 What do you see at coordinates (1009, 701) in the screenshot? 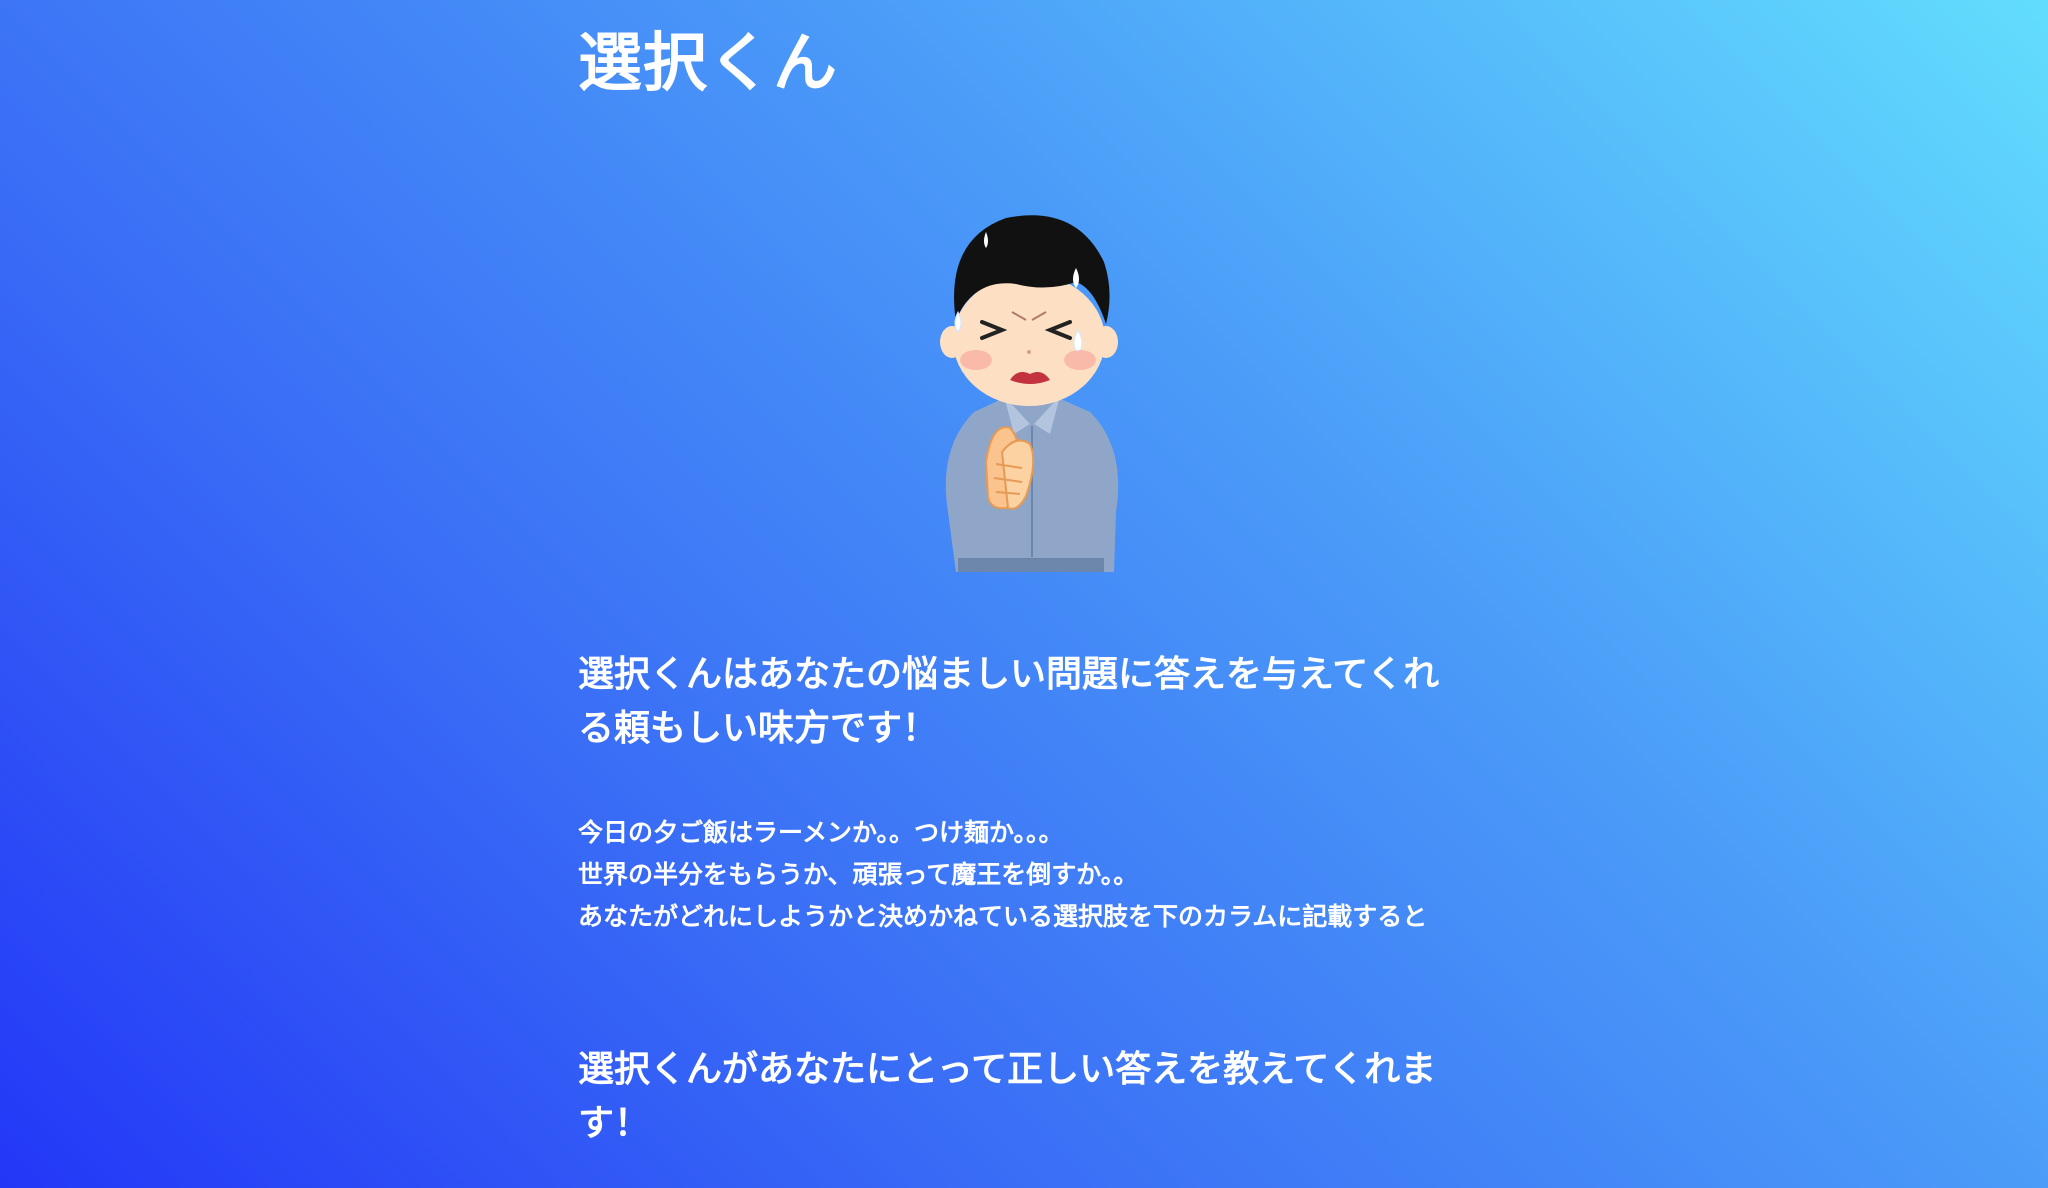
I see `tagline: 選択くんはあなたの悩ましい問題に答えを与えてくれる頼もしい味方です！` at bounding box center [1009, 701].